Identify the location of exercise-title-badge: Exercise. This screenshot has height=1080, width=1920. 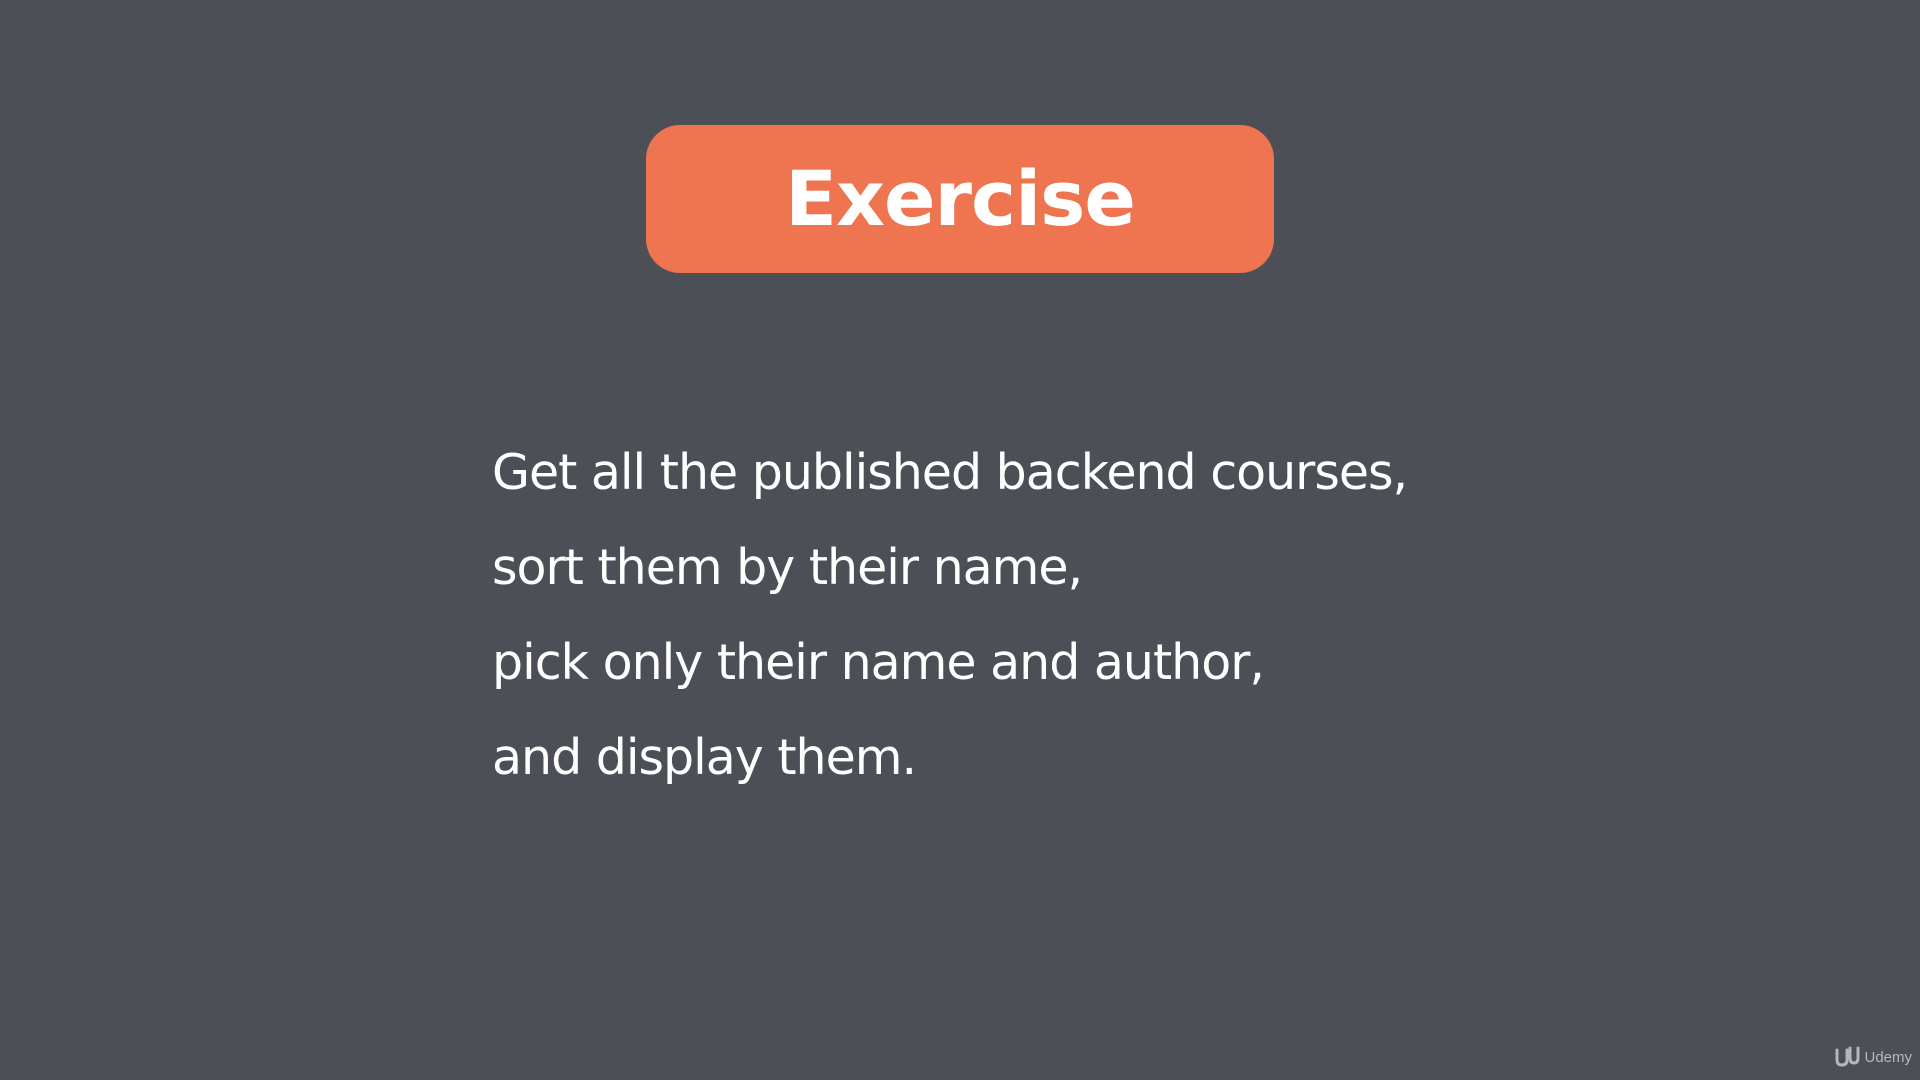
(960, 199).